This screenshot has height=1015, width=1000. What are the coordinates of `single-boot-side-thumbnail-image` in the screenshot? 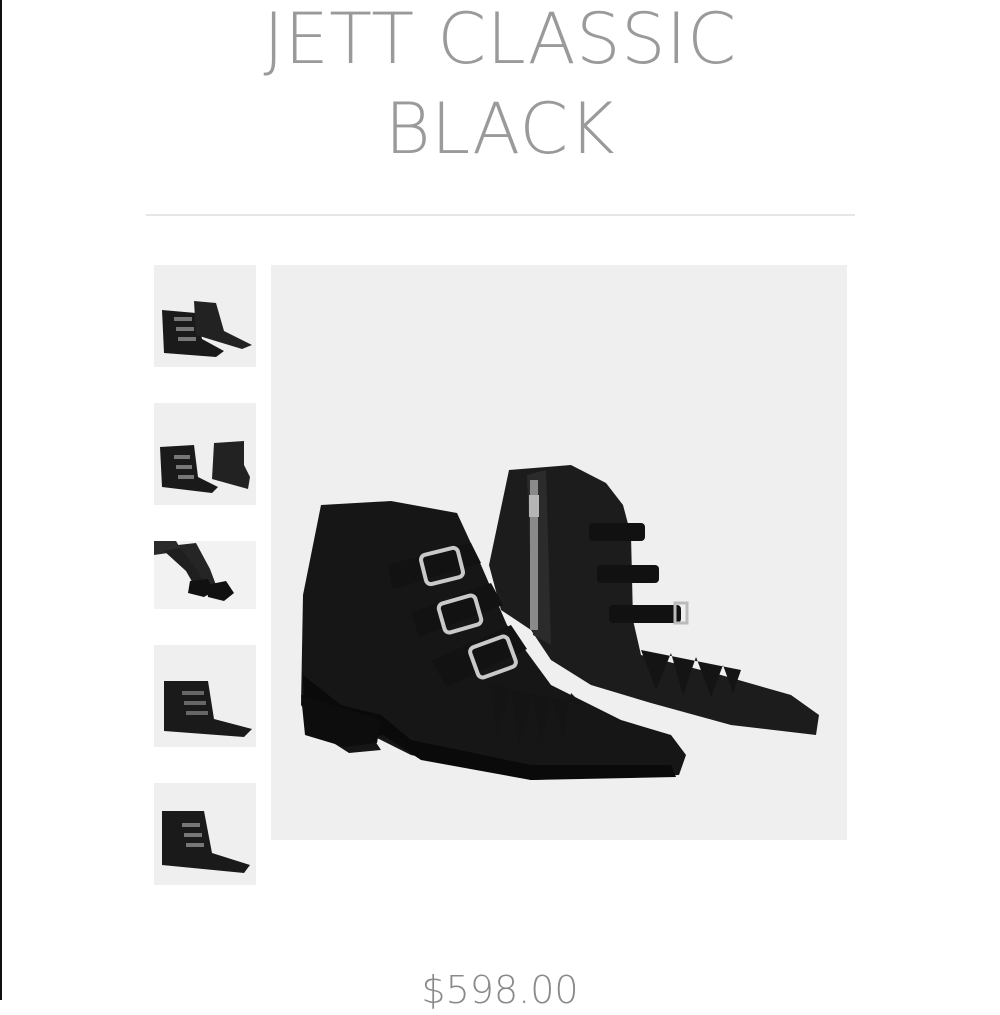 It's located at (205, 696).